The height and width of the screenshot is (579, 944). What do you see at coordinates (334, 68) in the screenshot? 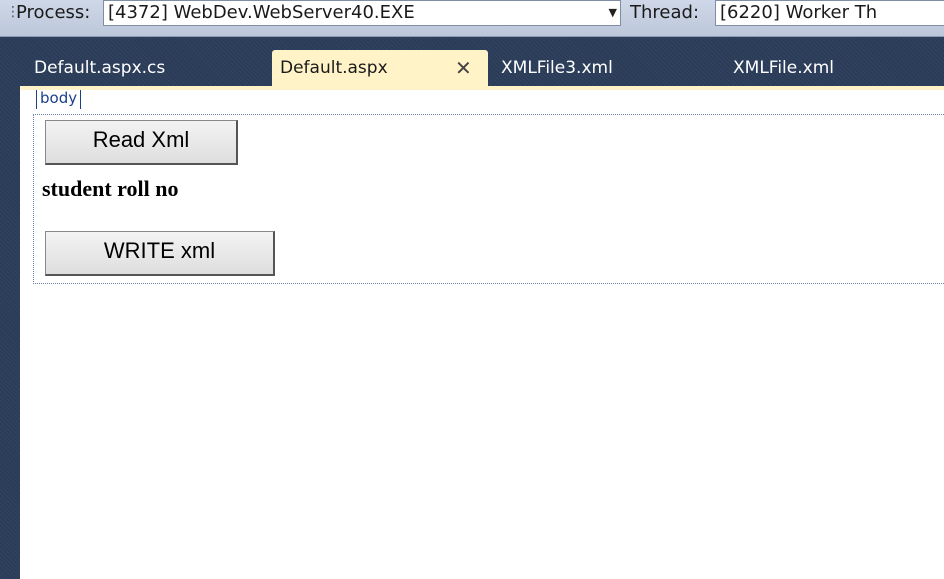
I see `tab-label: Default.aspx` at bounding box center [334, 68].